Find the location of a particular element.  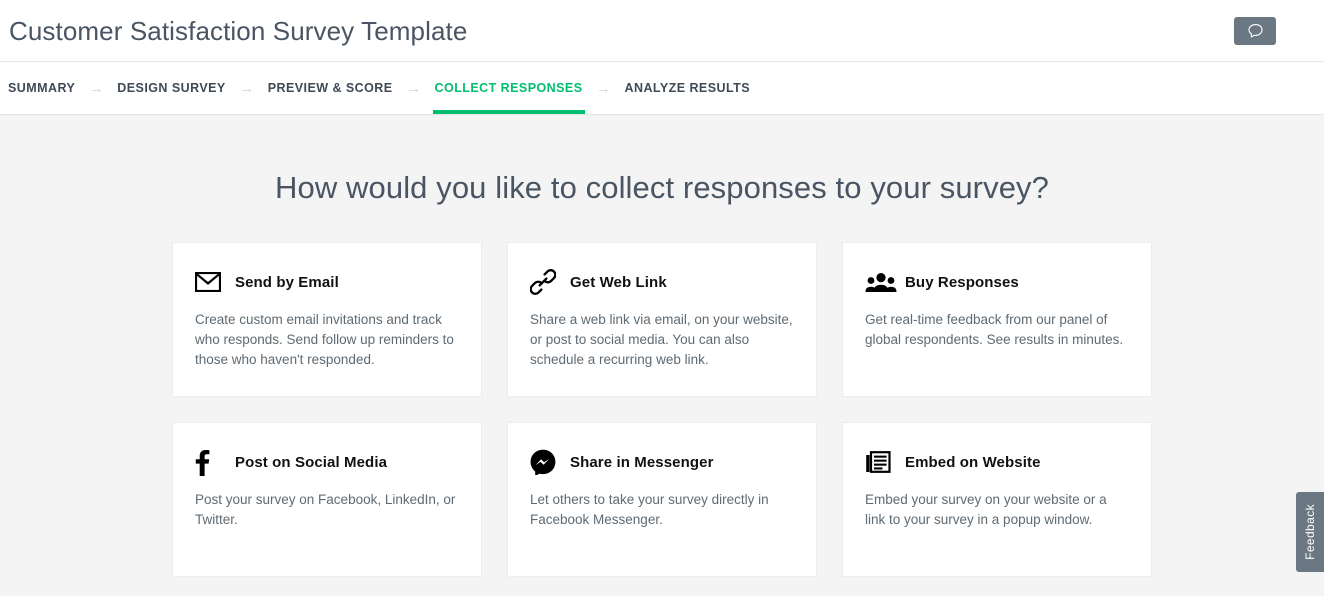

embed-document-icon is located at coordinates (882, 462).